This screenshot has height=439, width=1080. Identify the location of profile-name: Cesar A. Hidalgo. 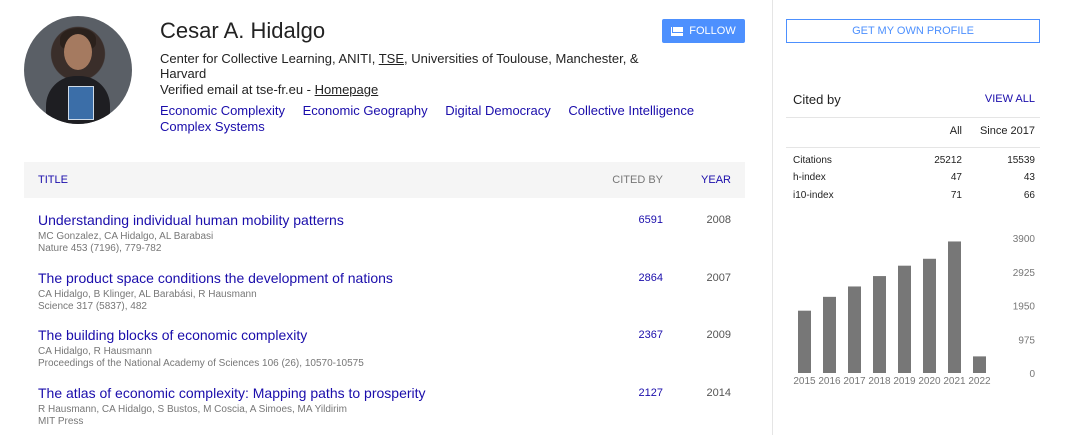
(243, 30).